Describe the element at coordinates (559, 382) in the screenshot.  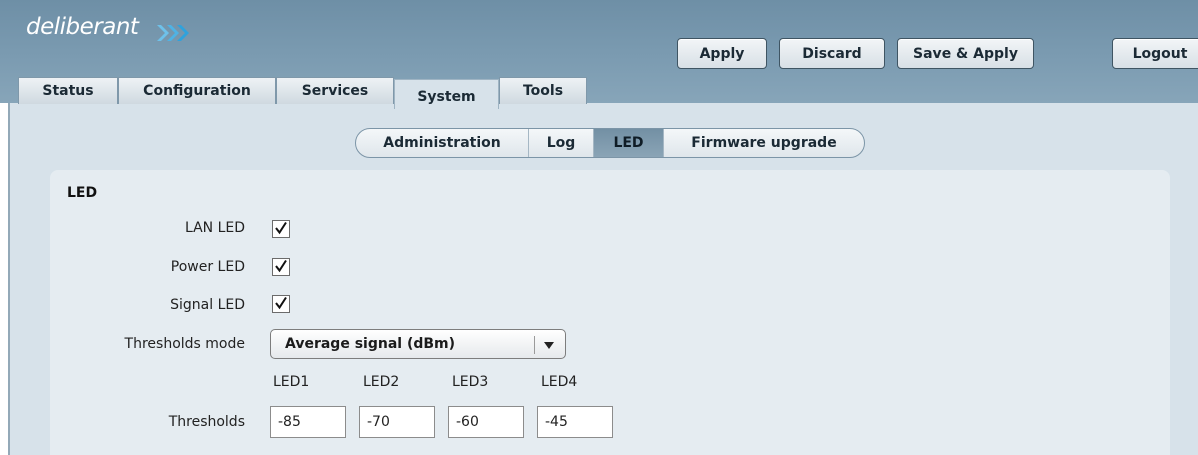
I see `led4-column-header: LED4` at that location.